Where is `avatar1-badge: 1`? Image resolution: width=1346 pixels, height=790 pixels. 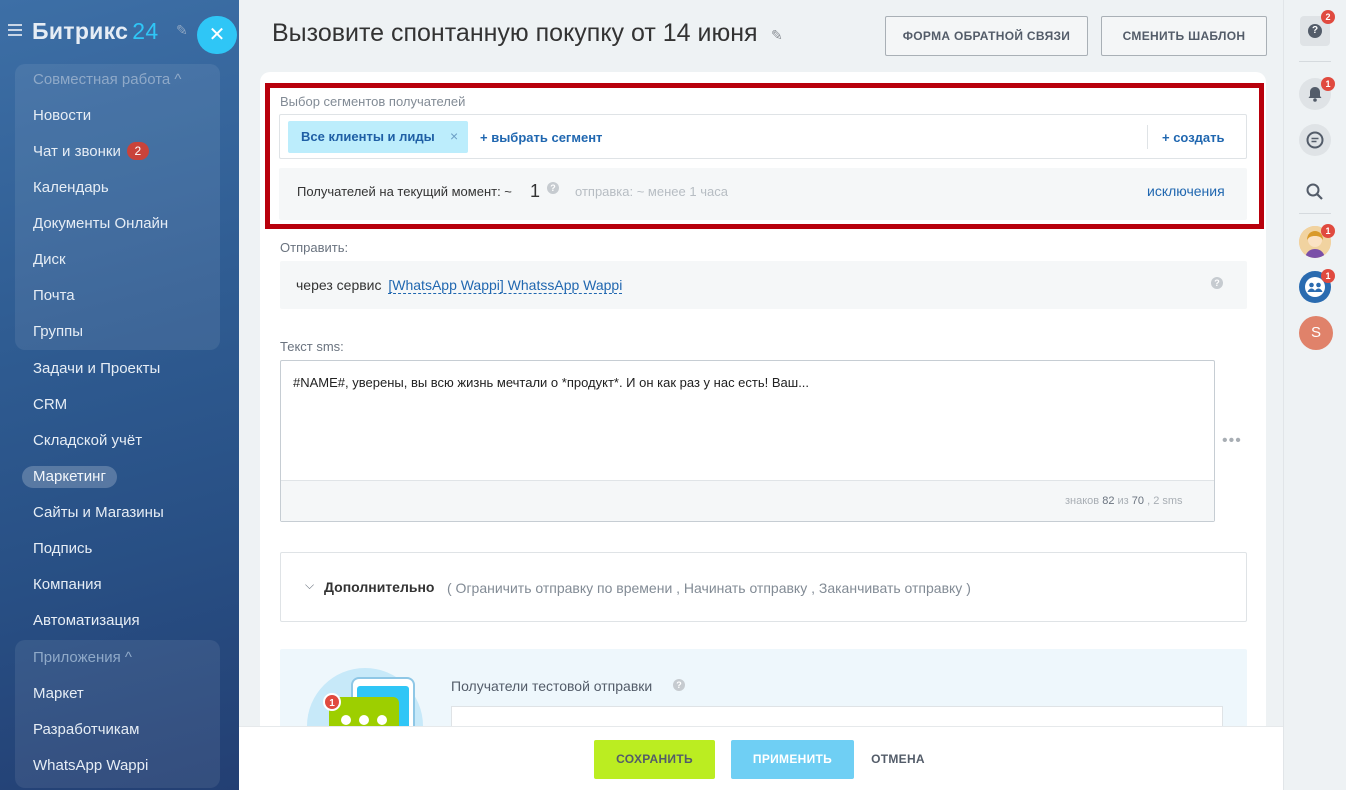 avatar1-badge: 1 is located at coordinates (1328, 231).